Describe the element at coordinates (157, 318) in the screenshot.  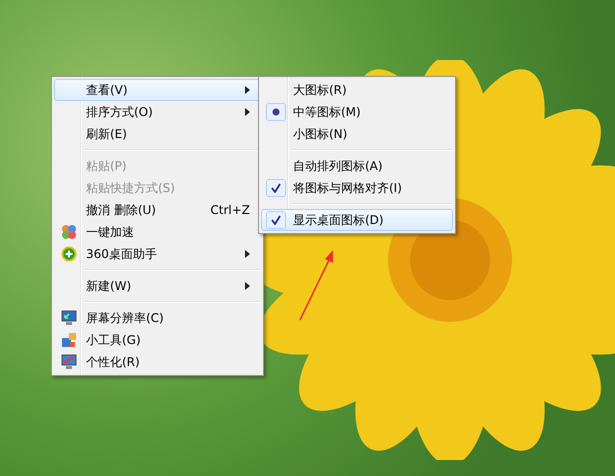
I see `menu-item: 屏幕分辨率(C)` at that location.